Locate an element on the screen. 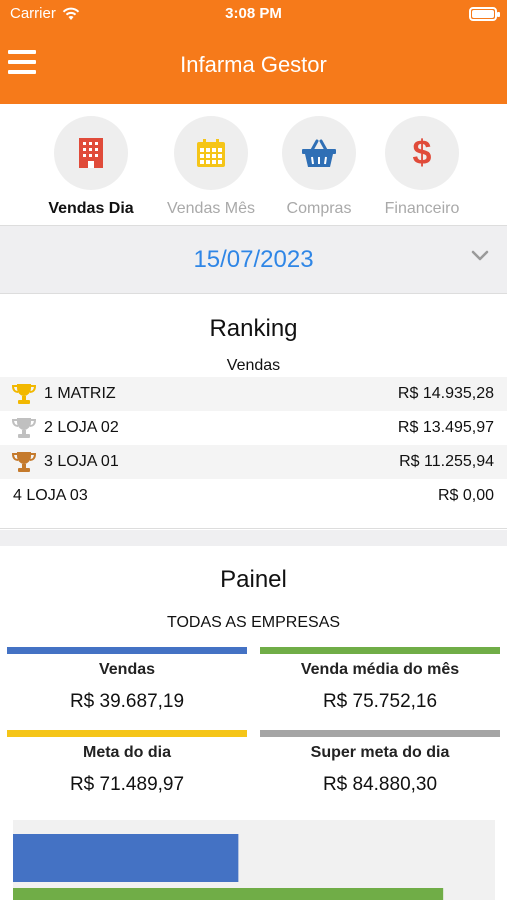 This screenshot has height=905, width=507. status-bar: Carrier 3:08 PM is located at coordinates (253, 15).